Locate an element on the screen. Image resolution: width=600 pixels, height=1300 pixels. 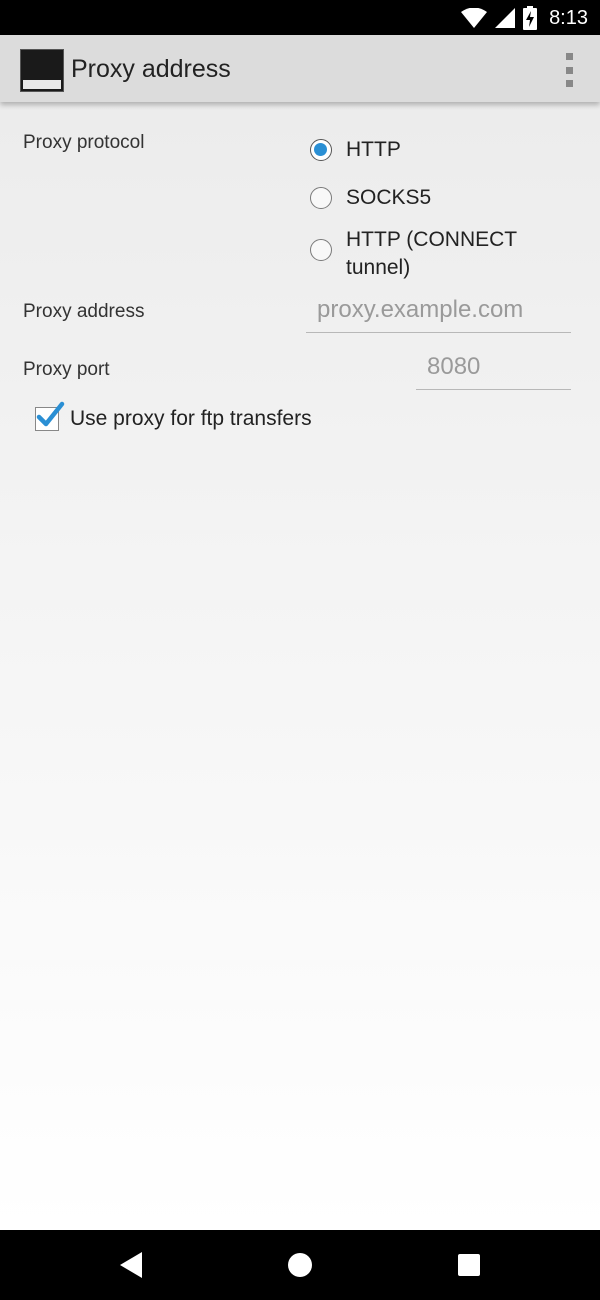
navigation-bar is located at coordinates (300, 1265).